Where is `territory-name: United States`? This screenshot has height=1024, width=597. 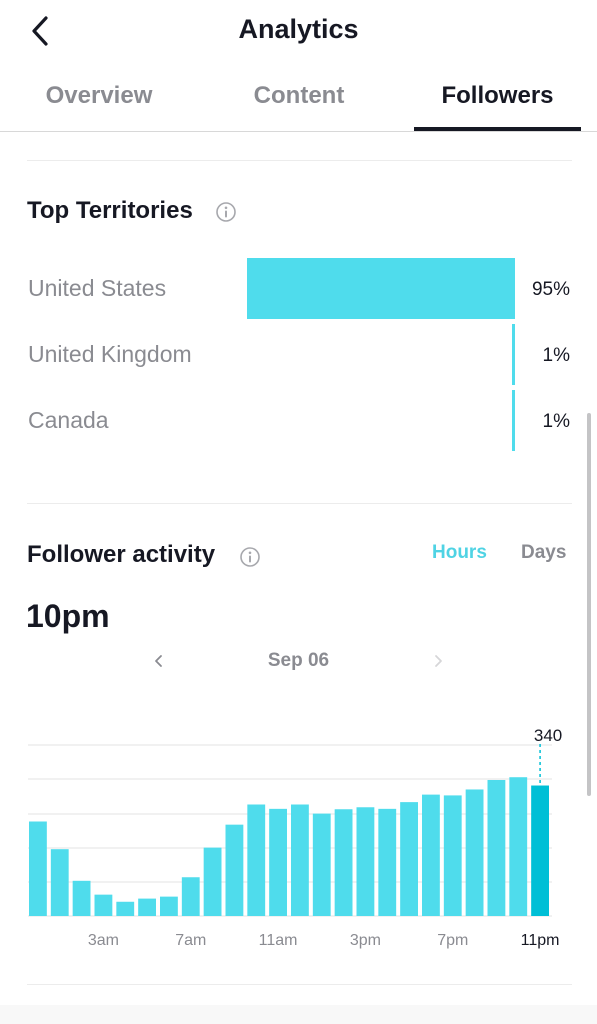 territory-name: United States is located at coordinates (97, 288).